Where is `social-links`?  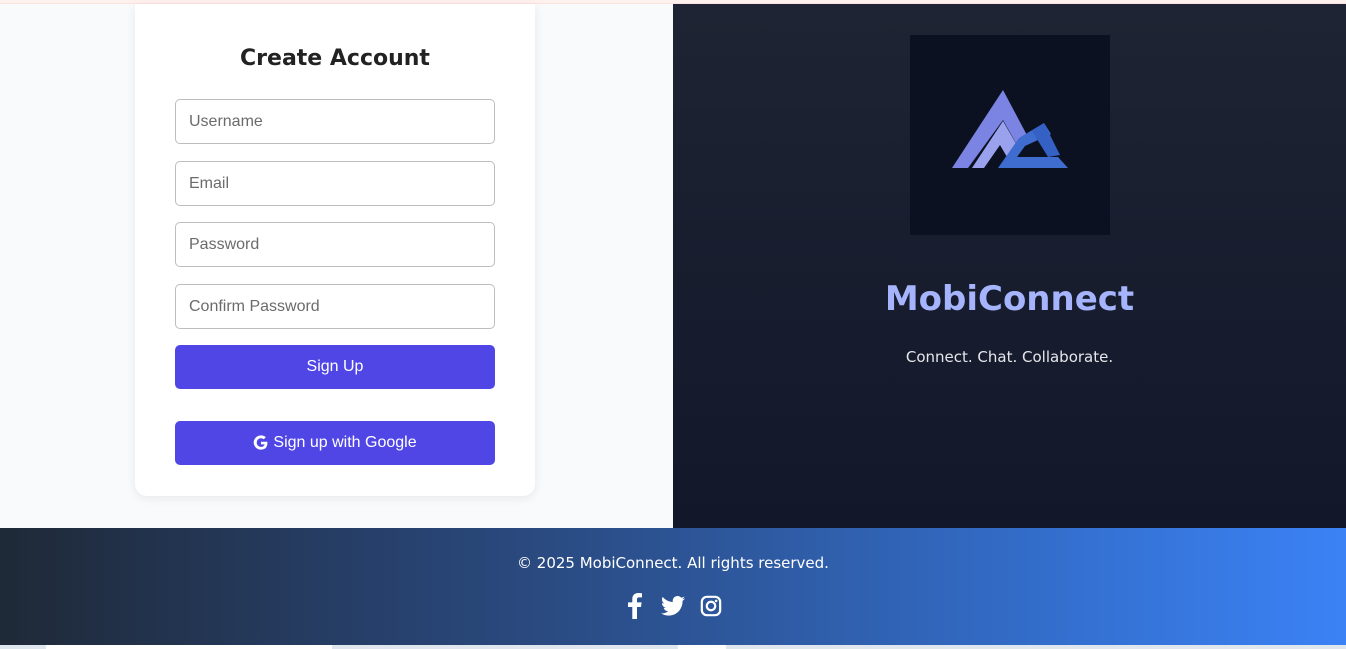
social-links is located at coordinates (673, 606).